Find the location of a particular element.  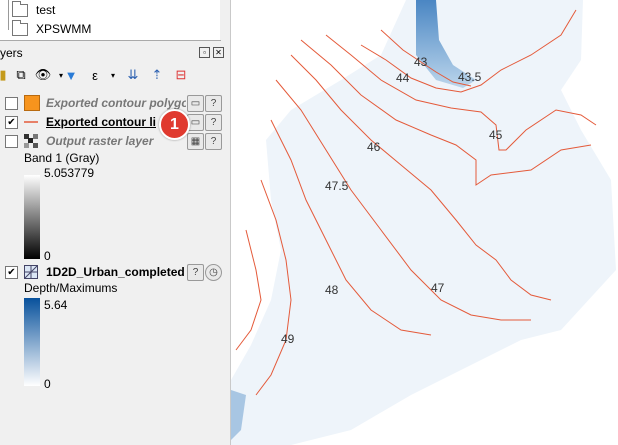

contour-label: 47 is located at coordinates (438, 288).